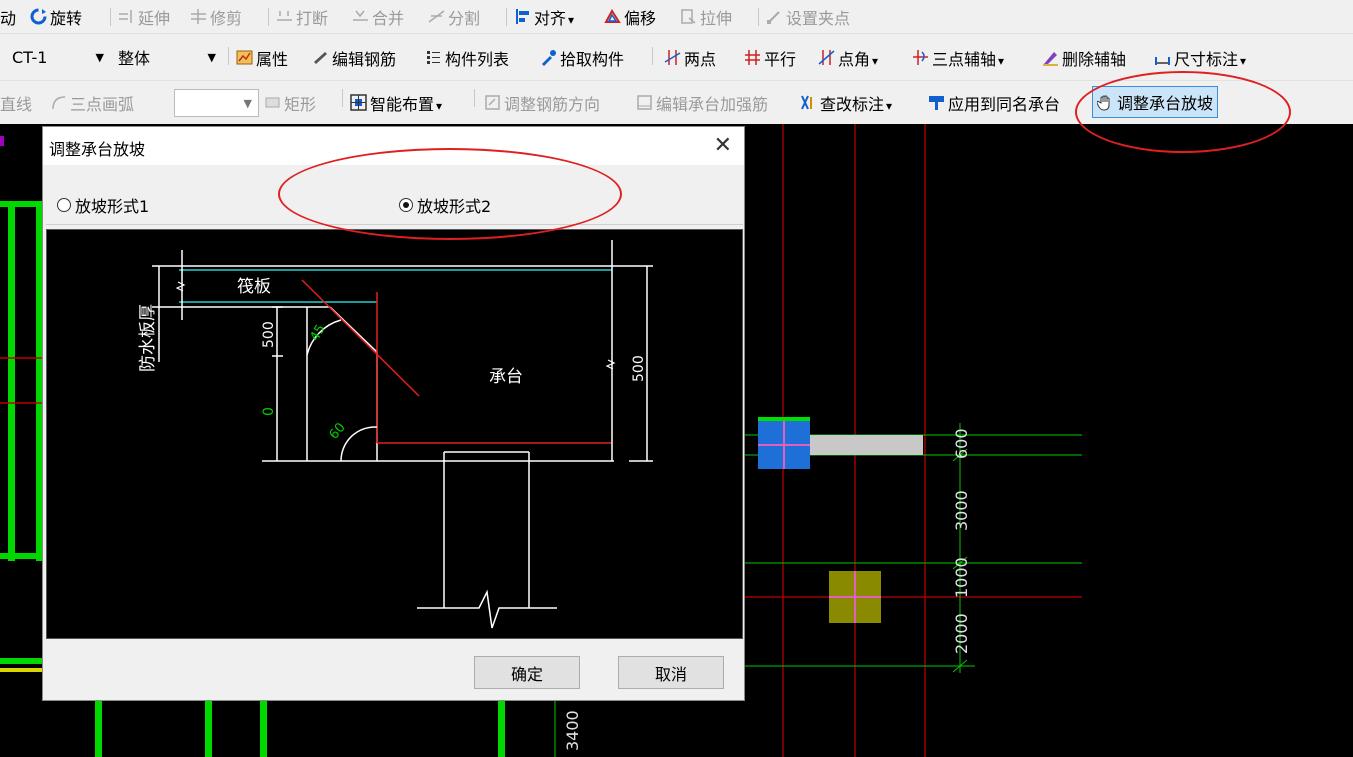  Describe the element at coordinates (1162, 57) in the screenshot. I see `dimension-icon` at that location.